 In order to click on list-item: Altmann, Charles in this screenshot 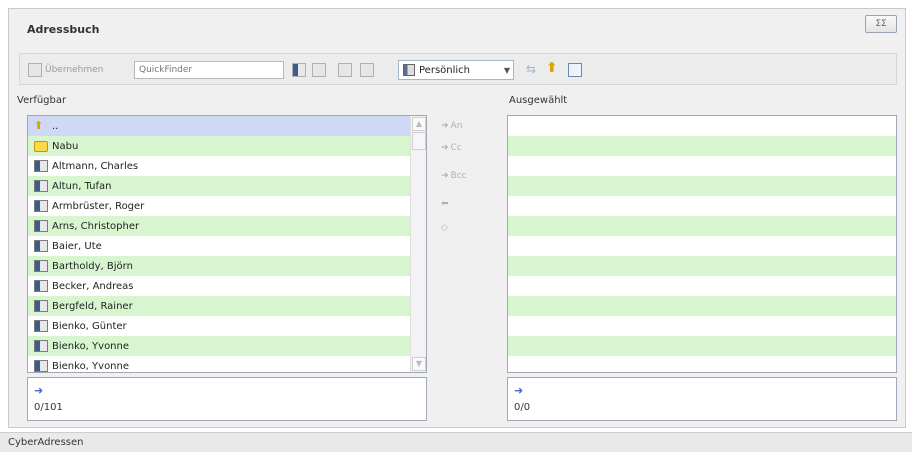, I will do `click(227, 166)`.